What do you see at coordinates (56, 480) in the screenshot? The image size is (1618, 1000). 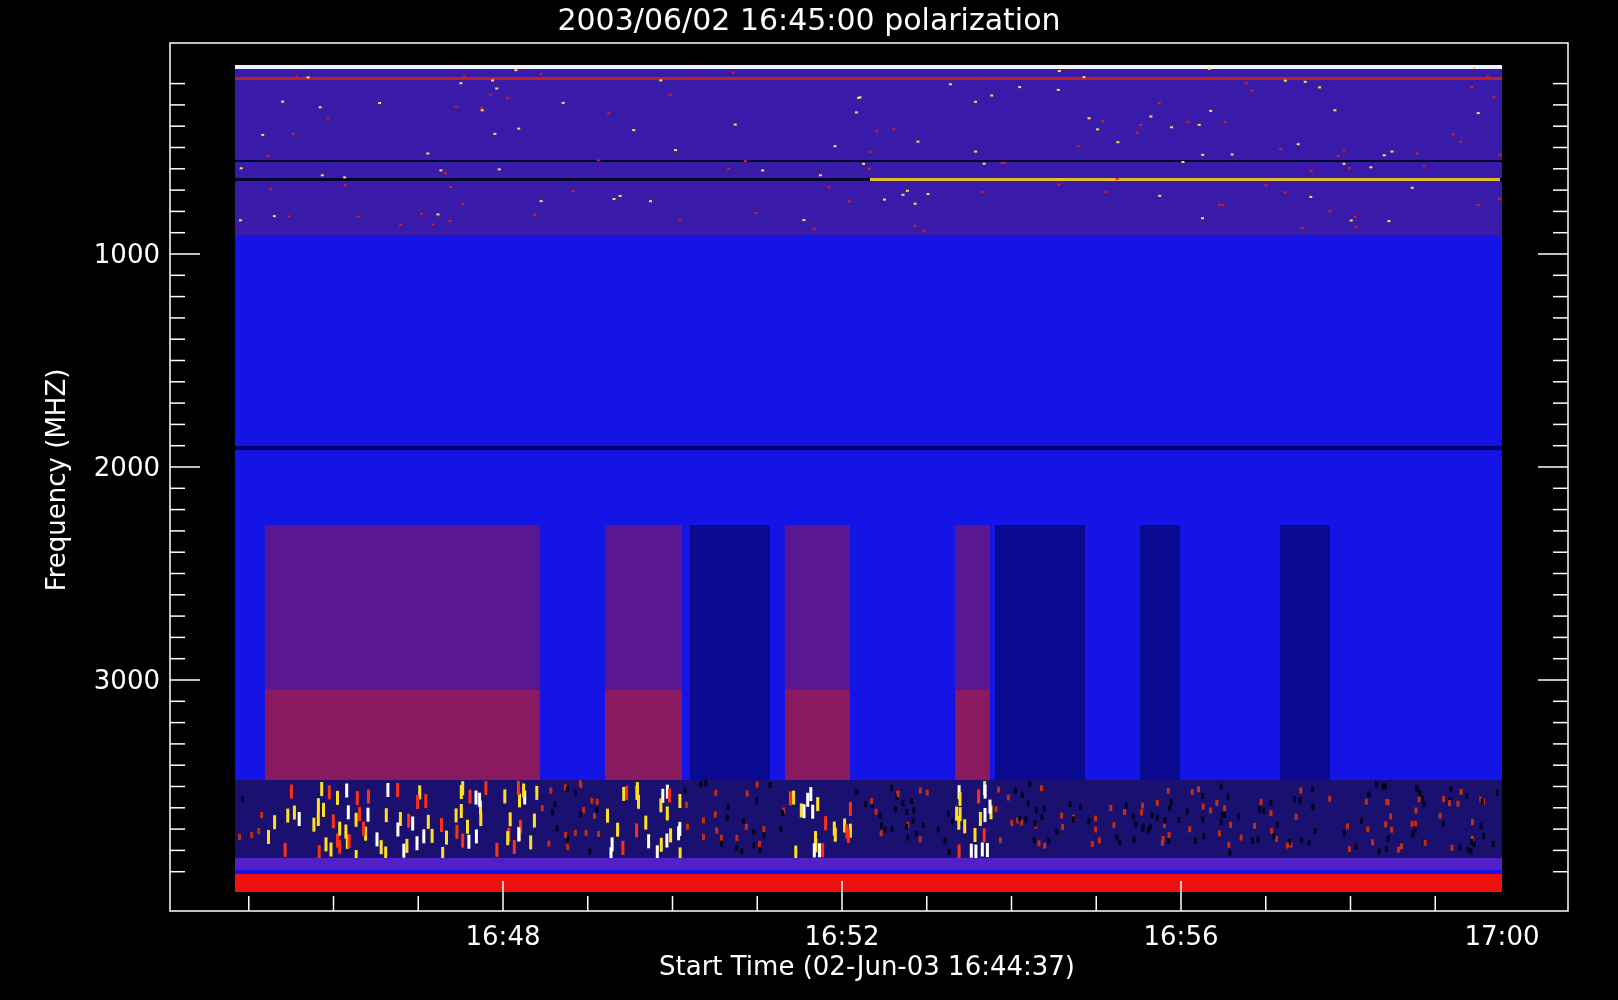 I see `y-axis-title: Frequency (MHZ)` at bounding box center [56, 480].